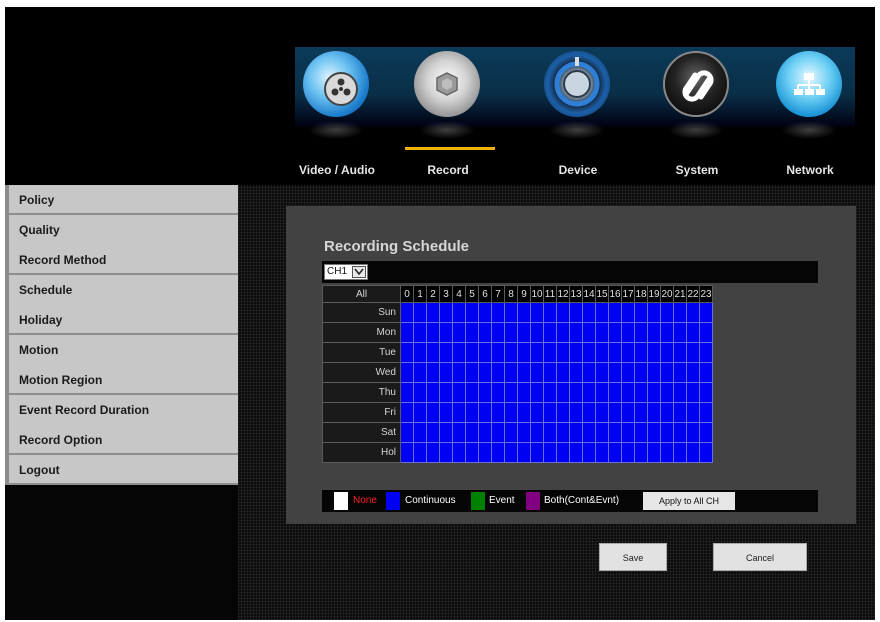 Image resolution: width=880 pixels, height=622 pixels. What do you see at coordinates (641, 294) in the screenshot?
I see `hour-header: 18` at bounding box center [641, 294].